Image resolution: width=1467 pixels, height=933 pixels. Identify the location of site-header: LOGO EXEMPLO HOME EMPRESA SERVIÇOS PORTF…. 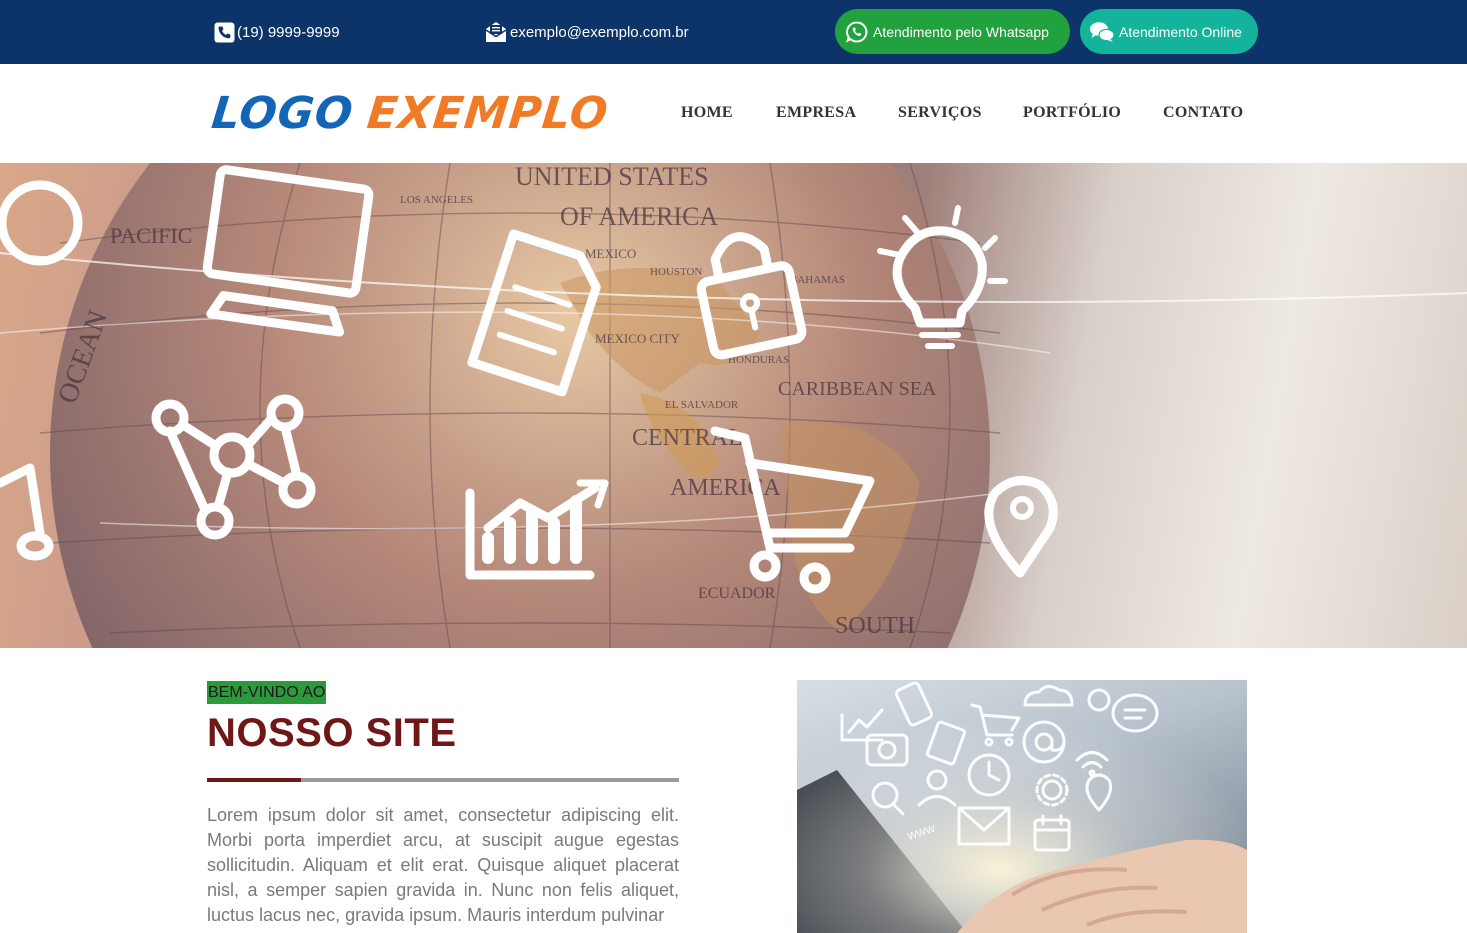
(733, 113).